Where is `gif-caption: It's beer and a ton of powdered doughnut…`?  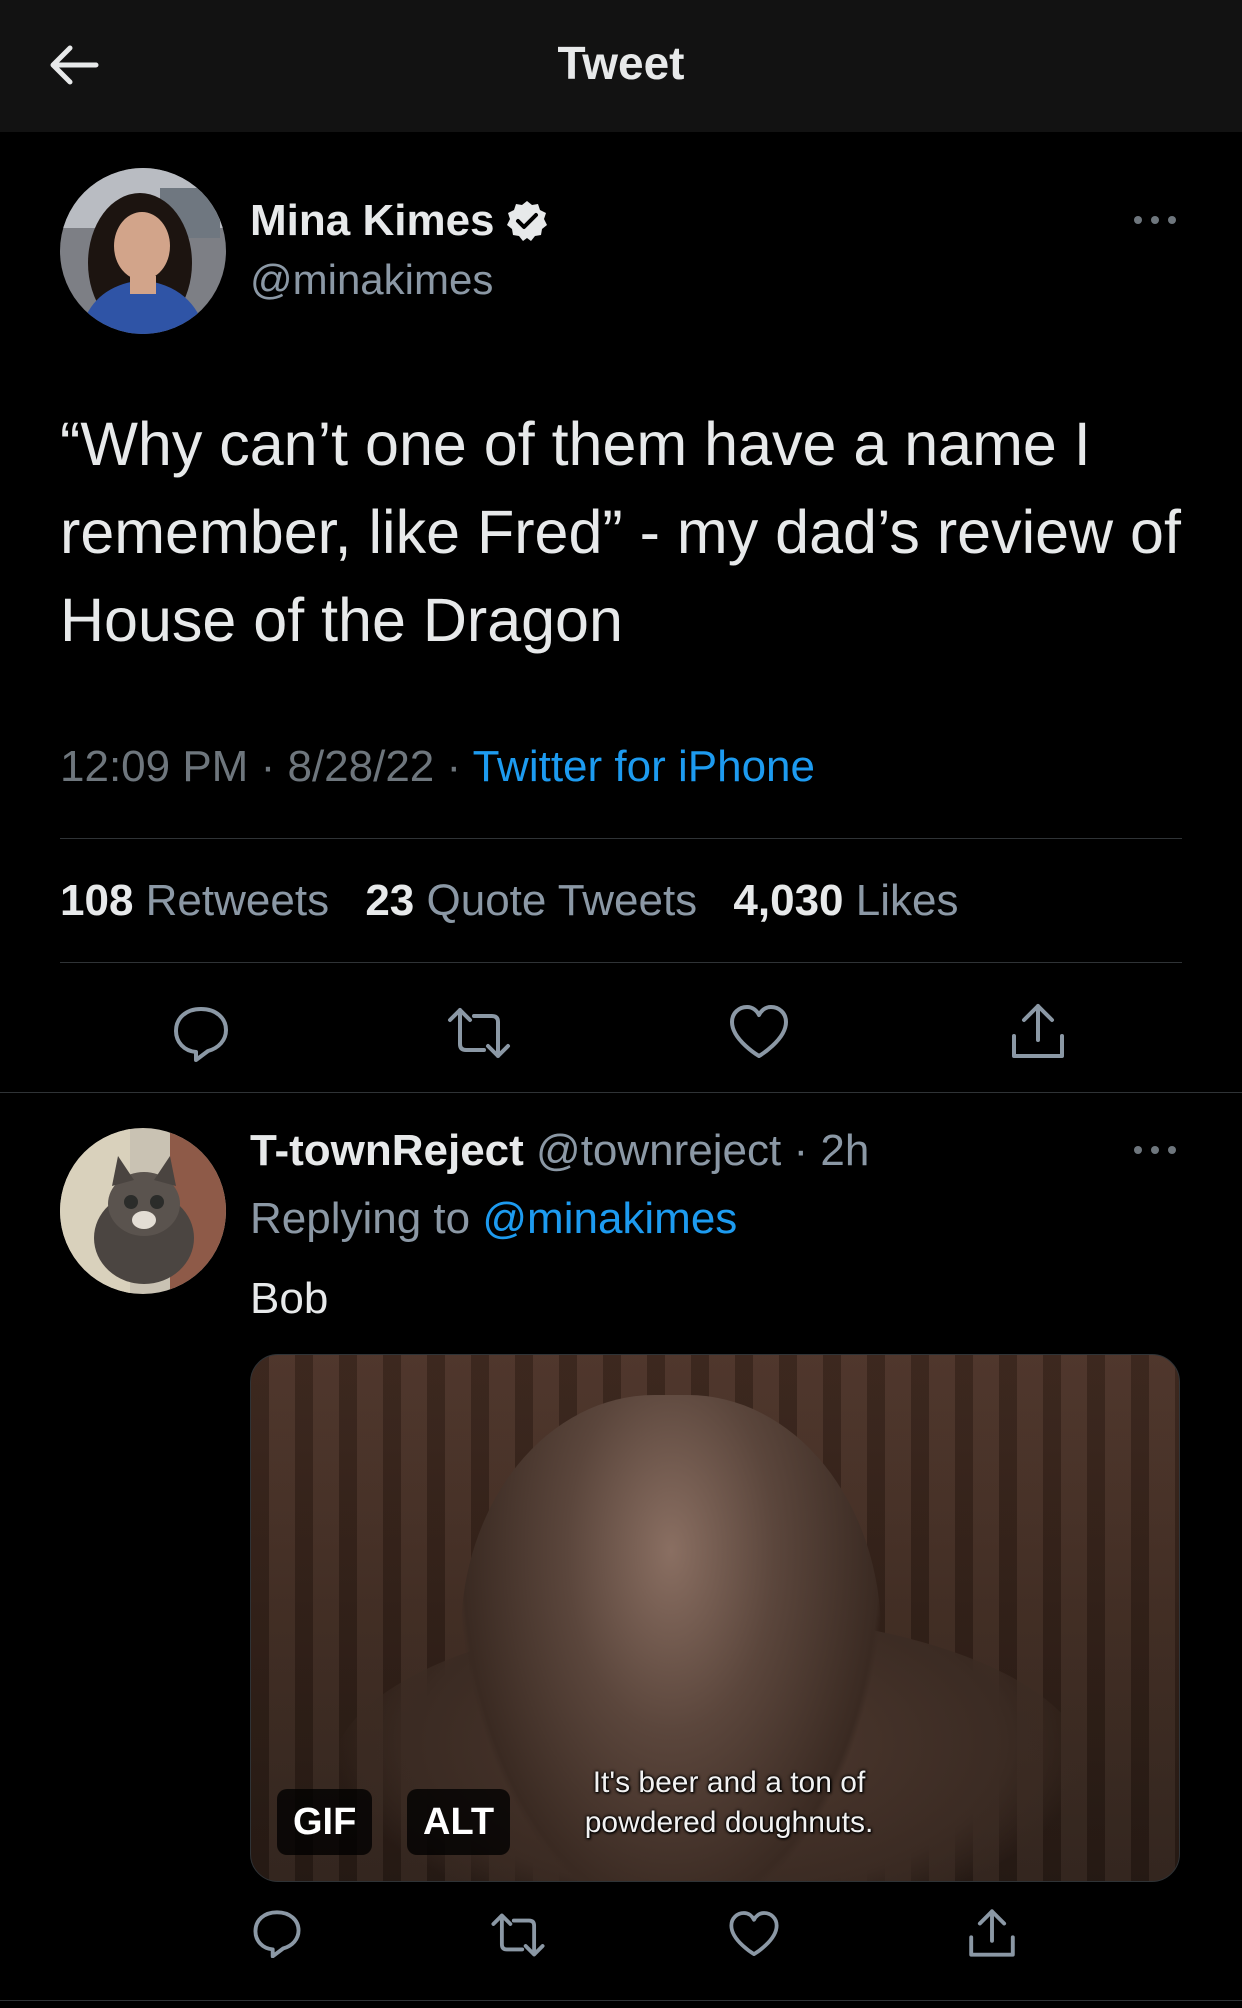 gif-caption: It's beer and a ton of powdered doughnut… is located at coordinates (729, 1803).